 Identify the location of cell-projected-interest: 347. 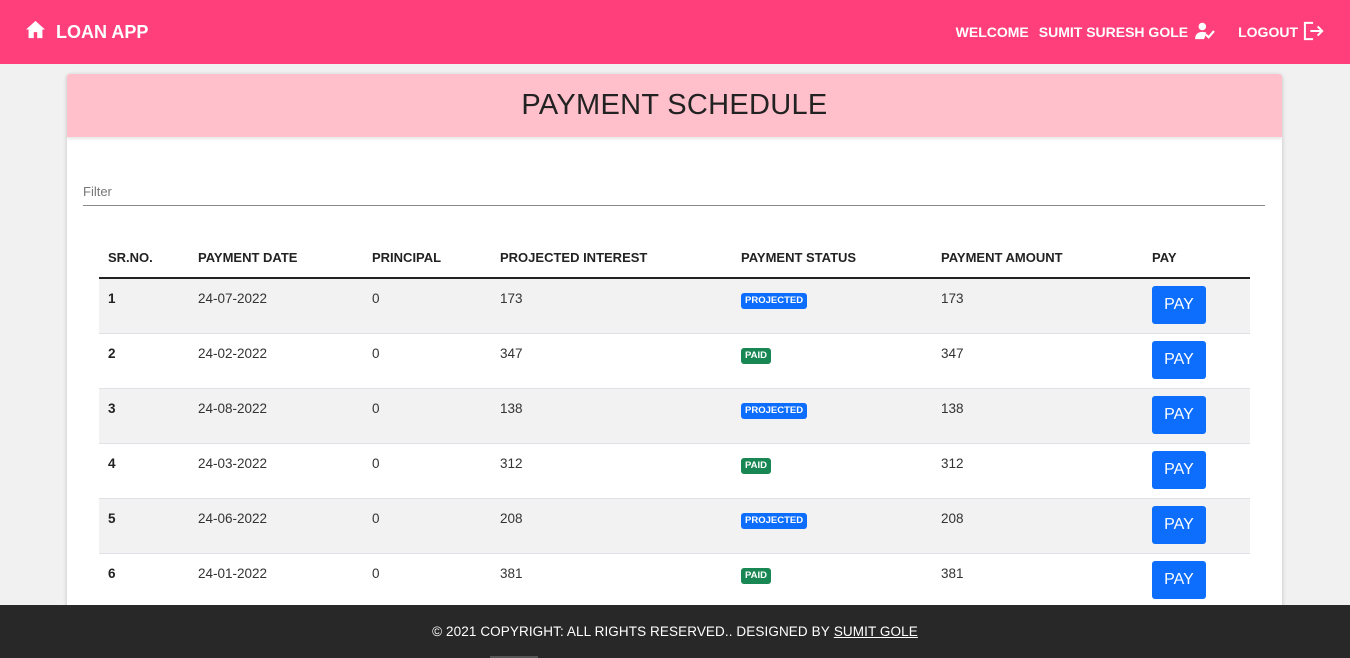
(611, 361).